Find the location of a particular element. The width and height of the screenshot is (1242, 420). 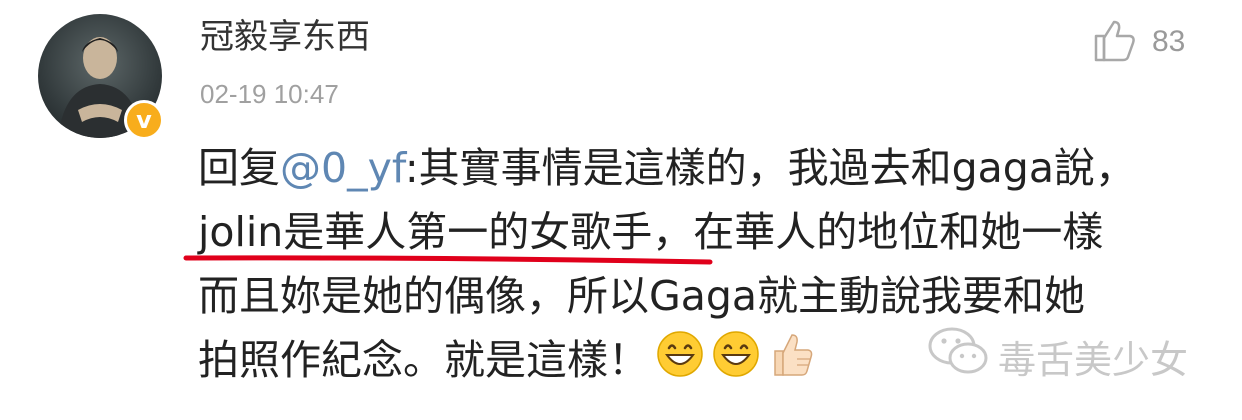

like-button: 83 is located at coordinates (1137, 42).